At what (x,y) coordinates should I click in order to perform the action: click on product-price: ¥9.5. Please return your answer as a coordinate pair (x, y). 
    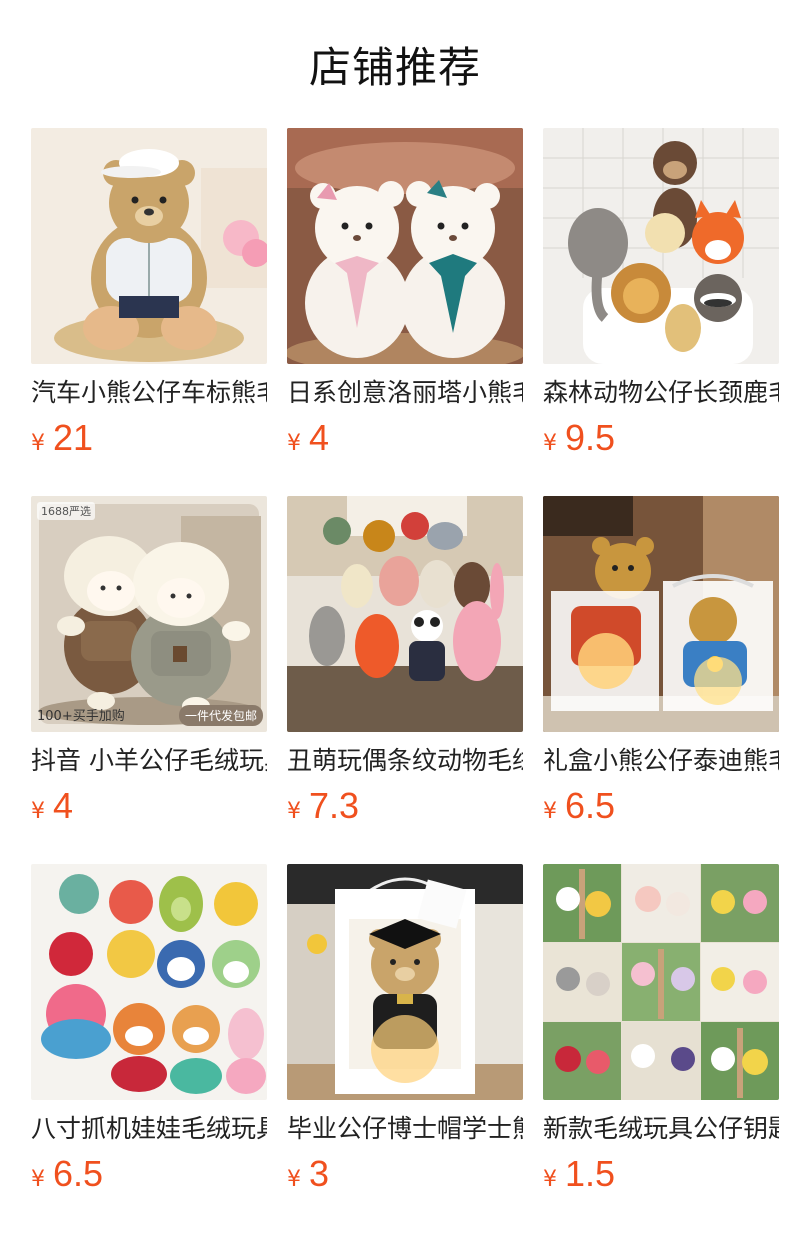
    Looking at the image, I should click on (579, 438).